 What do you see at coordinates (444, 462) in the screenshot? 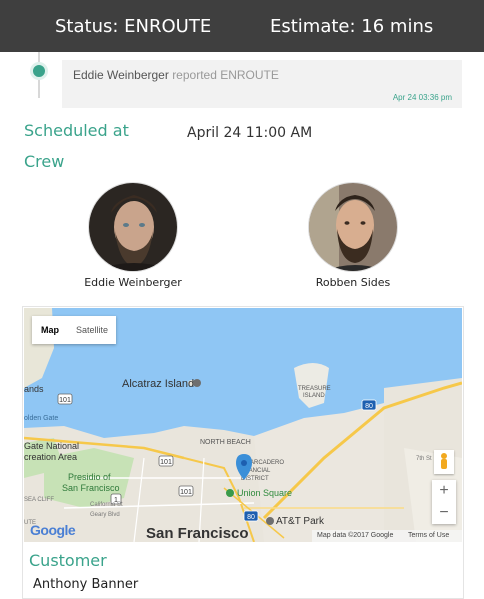
I see `street-view-pegman-icon` at bounding box center [444, 462].